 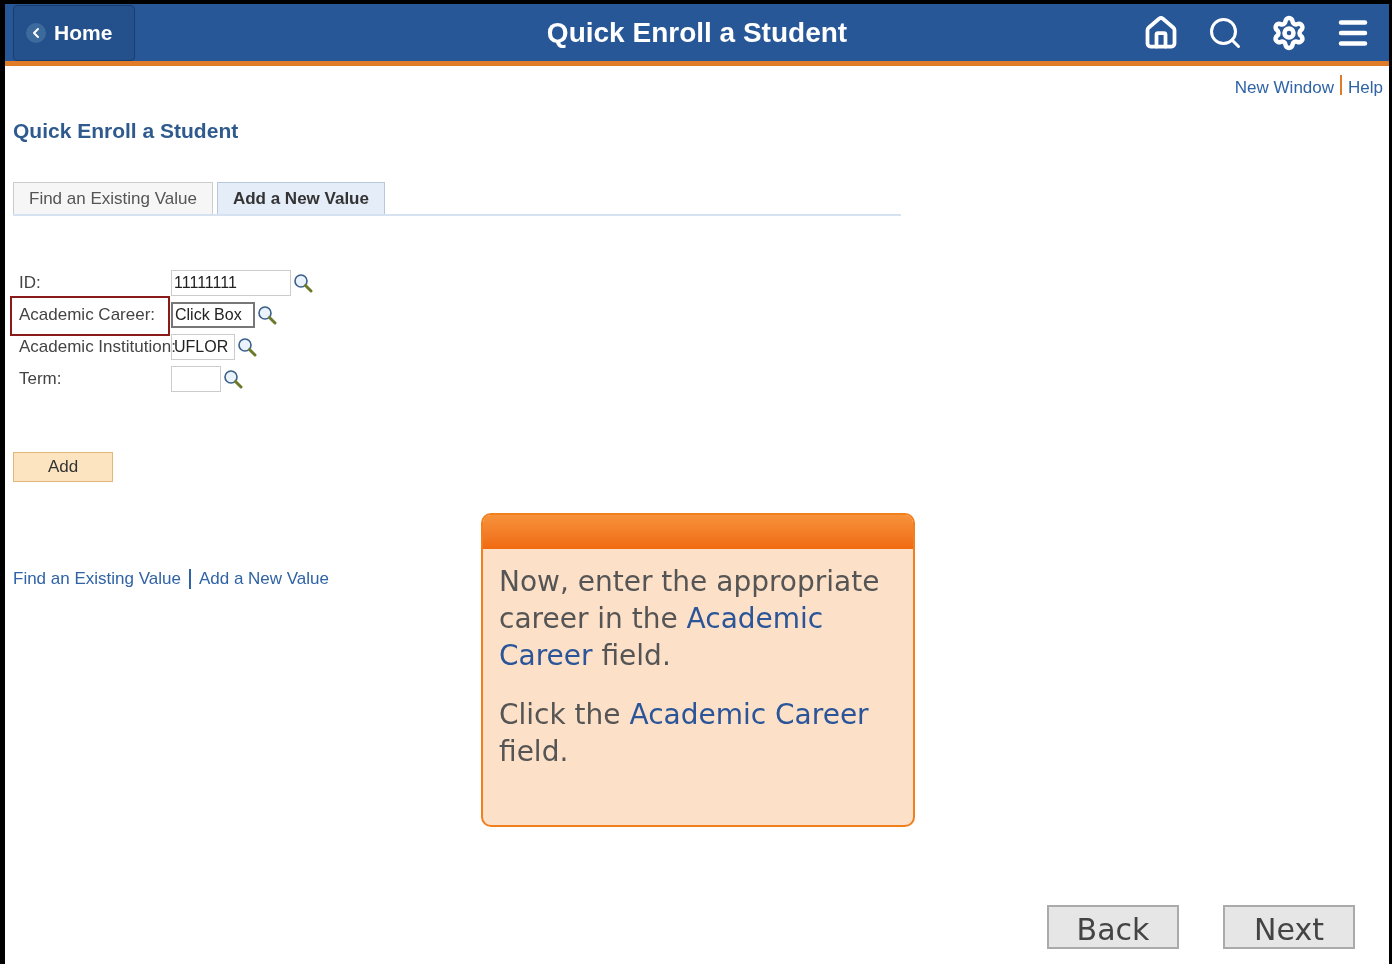 What do you see at coordinates (74, 32) in the screenshot?
I see `home-button: Home` at bounding box center [74, 32].